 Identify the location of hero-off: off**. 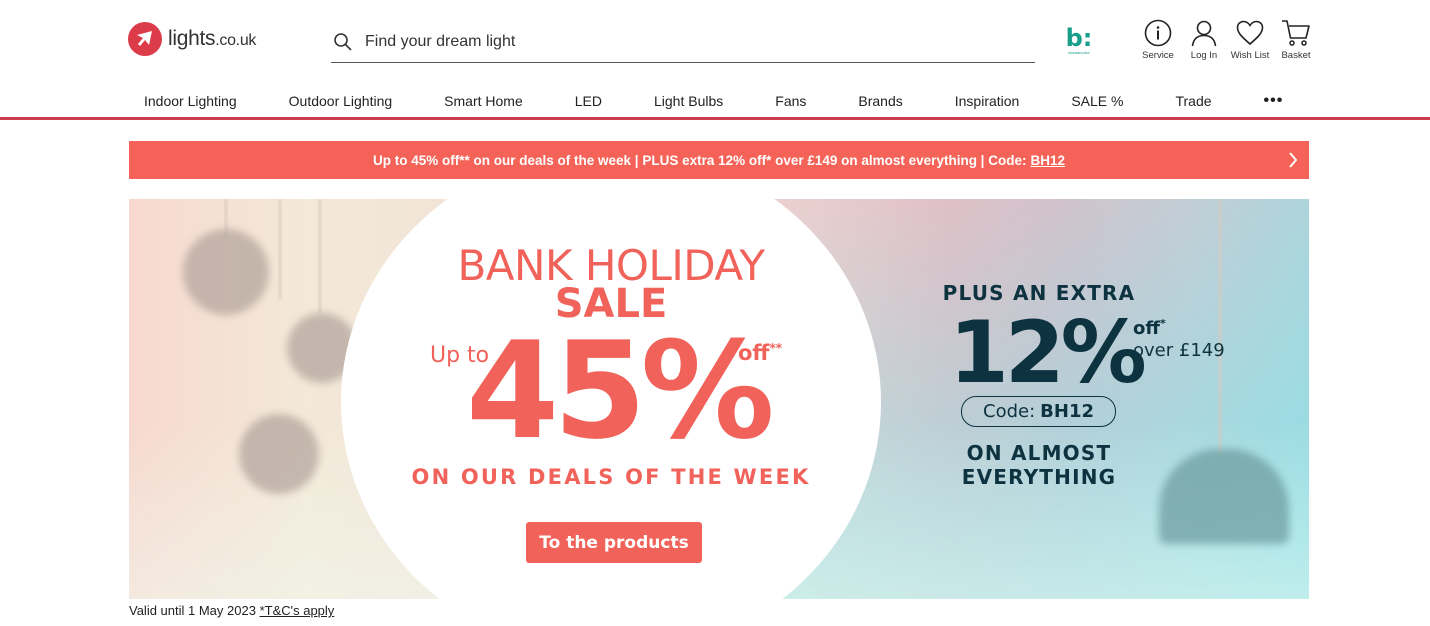
(760, 353).